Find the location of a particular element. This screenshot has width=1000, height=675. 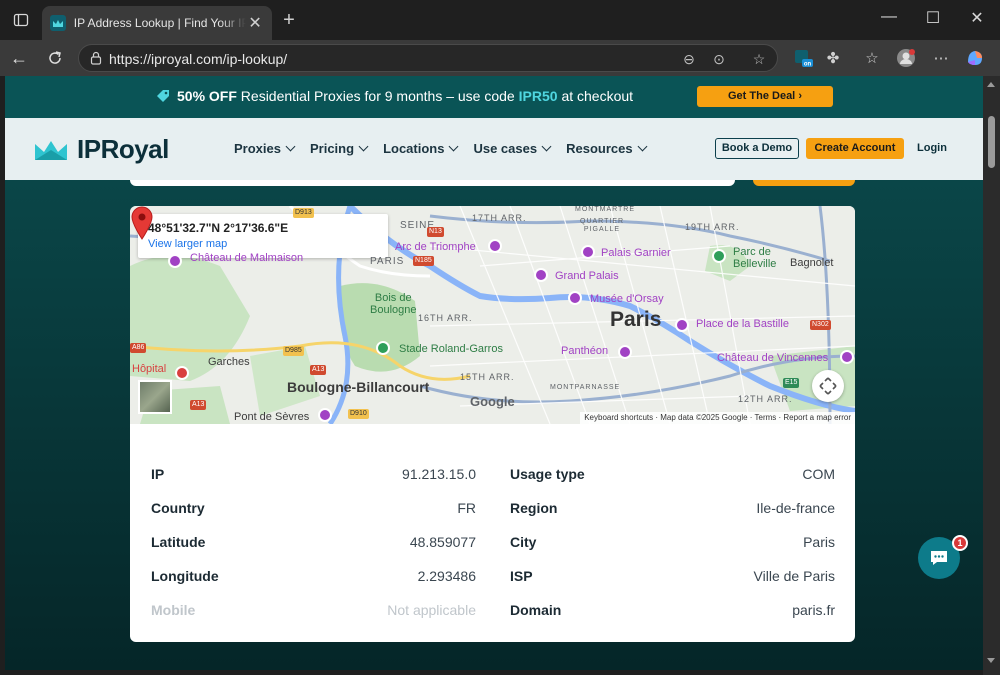

get-the-deal-button: Get The Deal › is located at coordinates (765, 96).